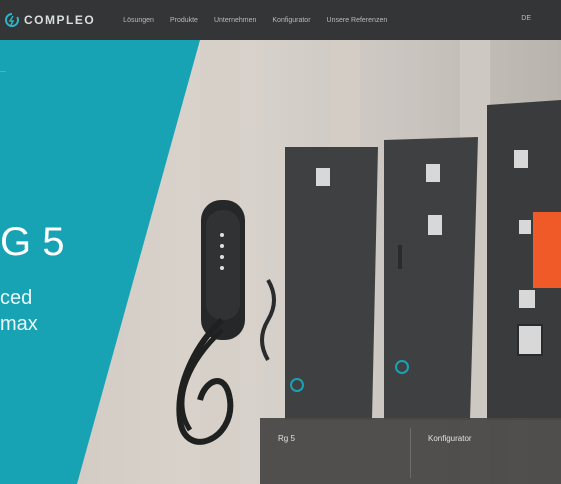  What do you see at coordinates (547, 250) in the screenshot?
I see `orange-panel` at bounding box center [547, 250].